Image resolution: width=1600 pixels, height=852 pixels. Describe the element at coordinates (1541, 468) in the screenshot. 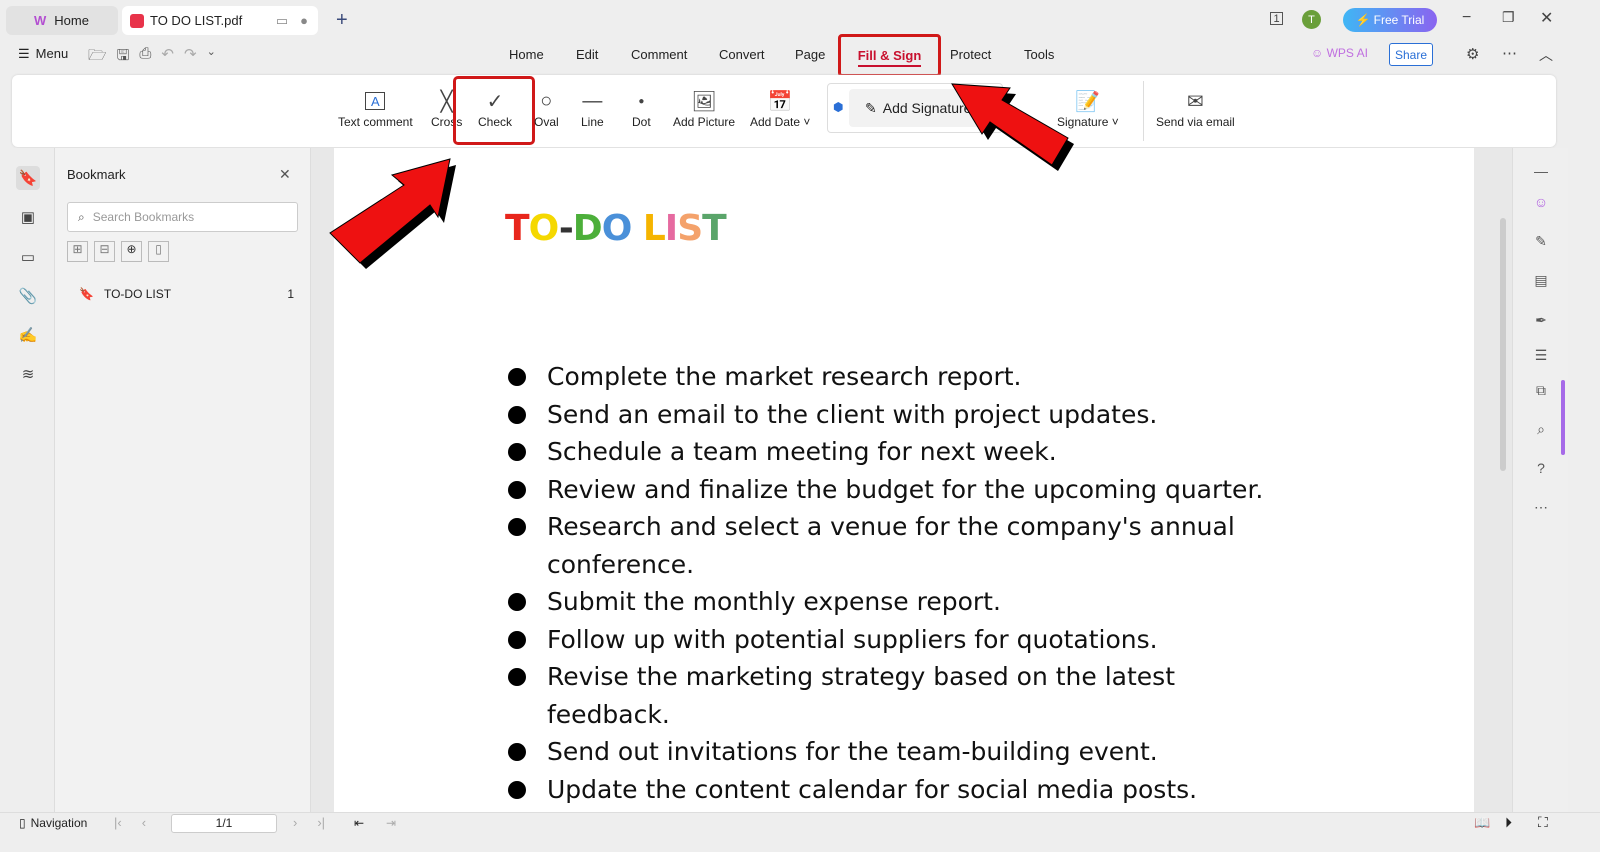

I see `help-icon: ?` at that location.